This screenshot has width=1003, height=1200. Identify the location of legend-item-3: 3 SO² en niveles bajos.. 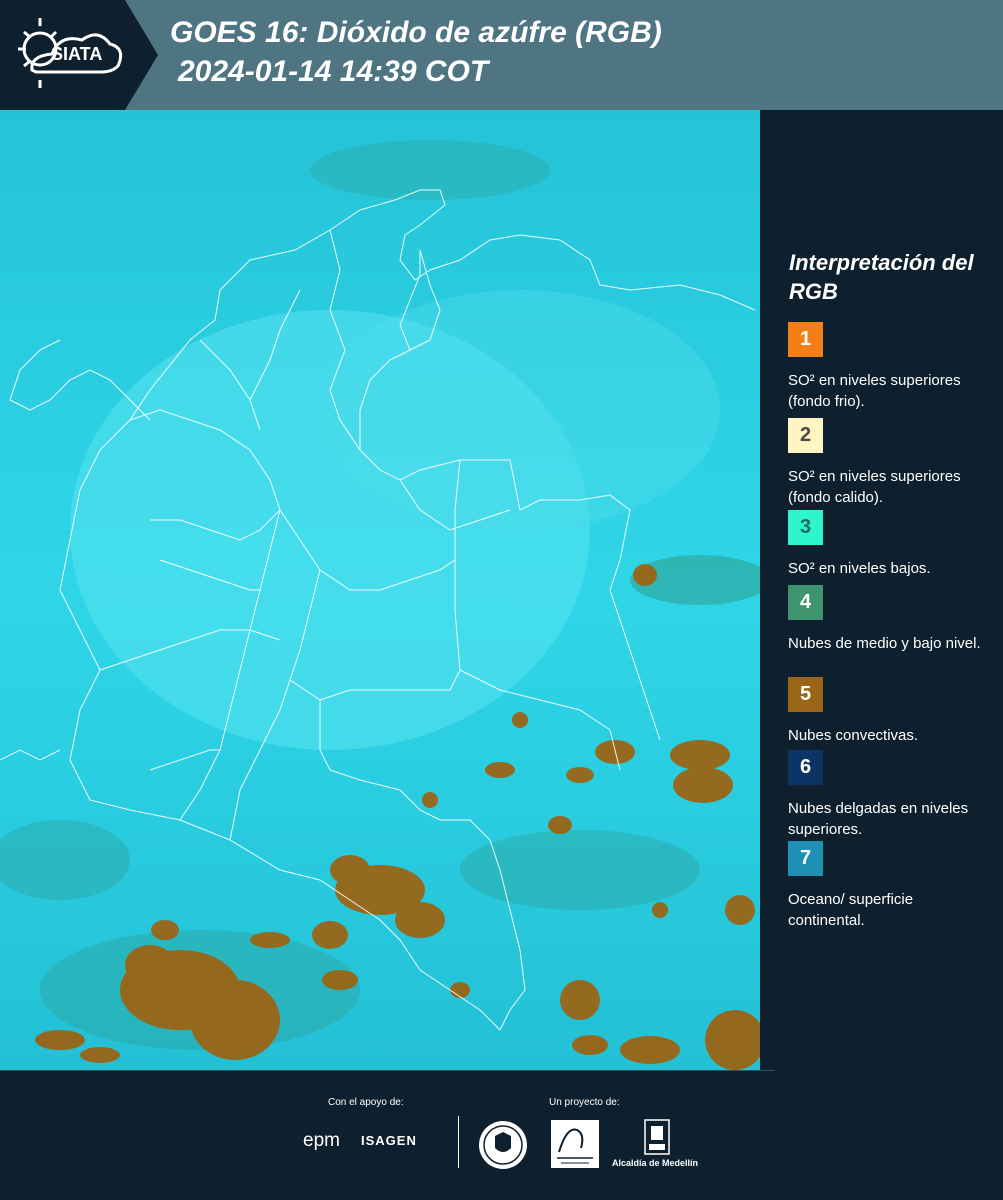
(890, 544).